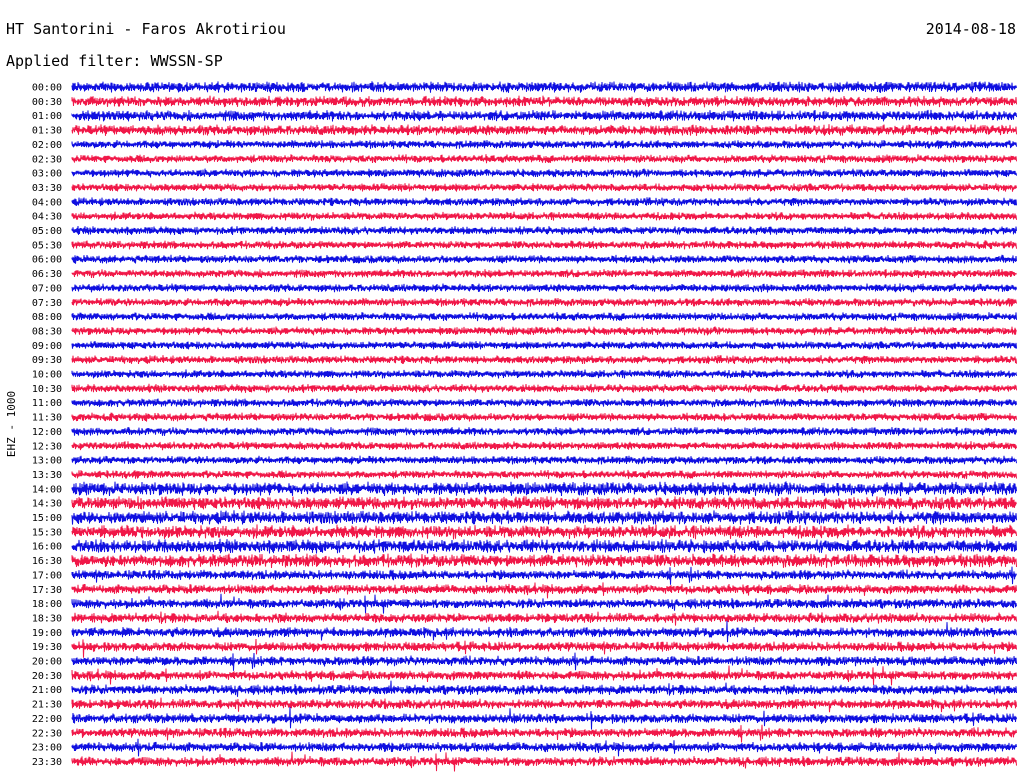 The width and height of the screenshot is (1024, 780). I want to click on row-label-0500: 05:00, so click(47, 231).